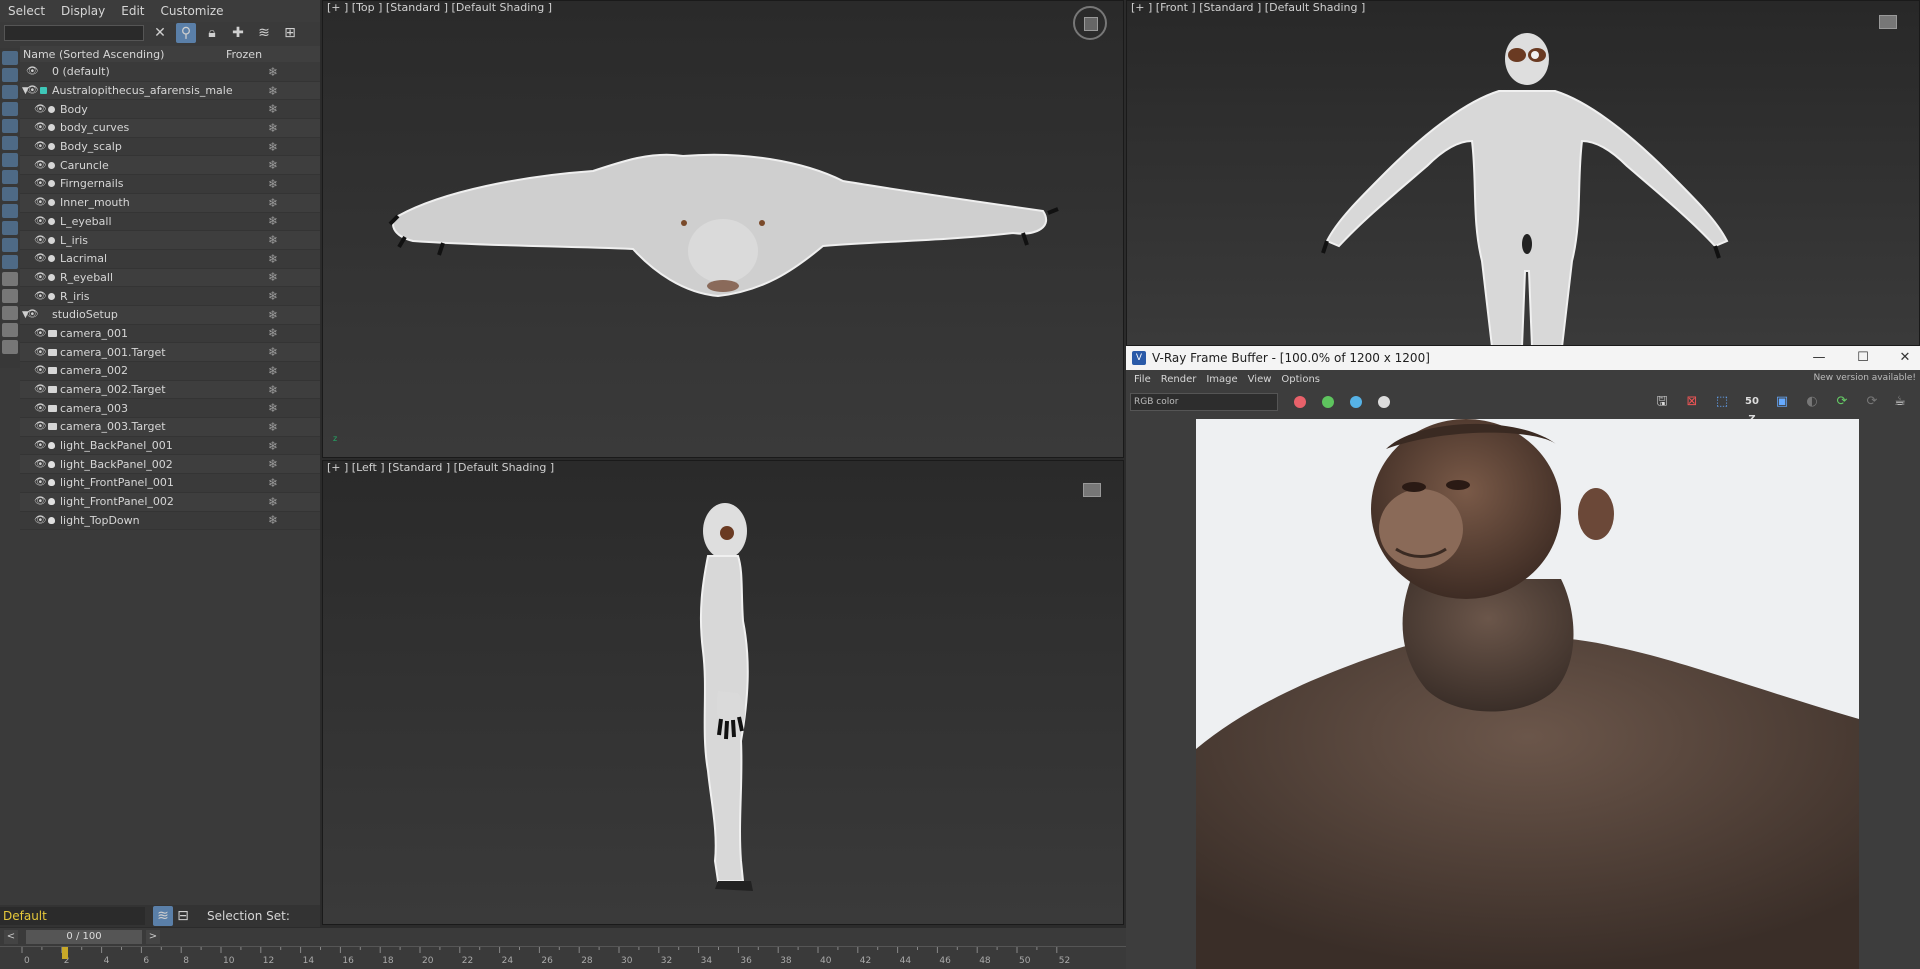  Describe the element at coordinates (160, 33) in the screenshot. I see `clear-filter-icon: ✕` at that location.